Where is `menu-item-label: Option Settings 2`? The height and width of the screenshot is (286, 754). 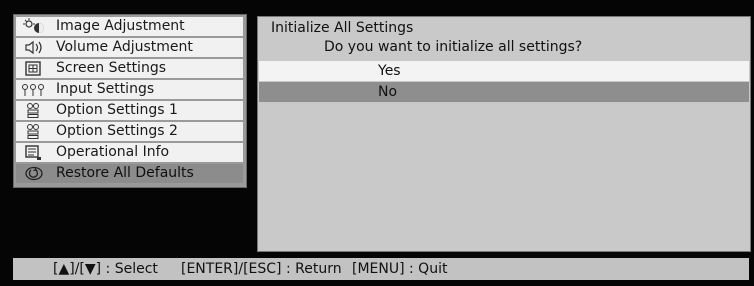
menu-item-label: Option Settings 2 is located at coordinates (117, 131).